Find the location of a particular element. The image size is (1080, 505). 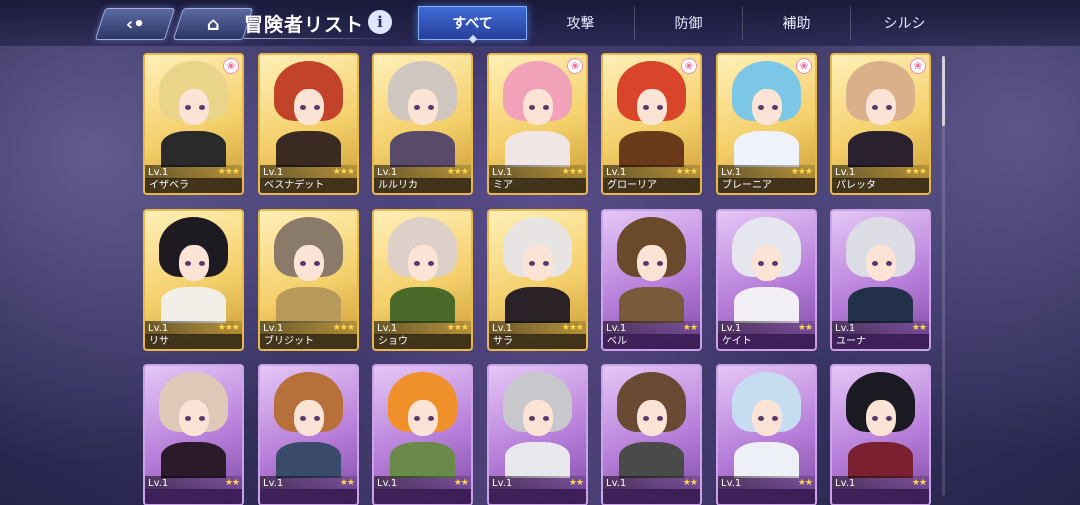

page-title: 冒険者リスト is located at coordinates (304, 25).